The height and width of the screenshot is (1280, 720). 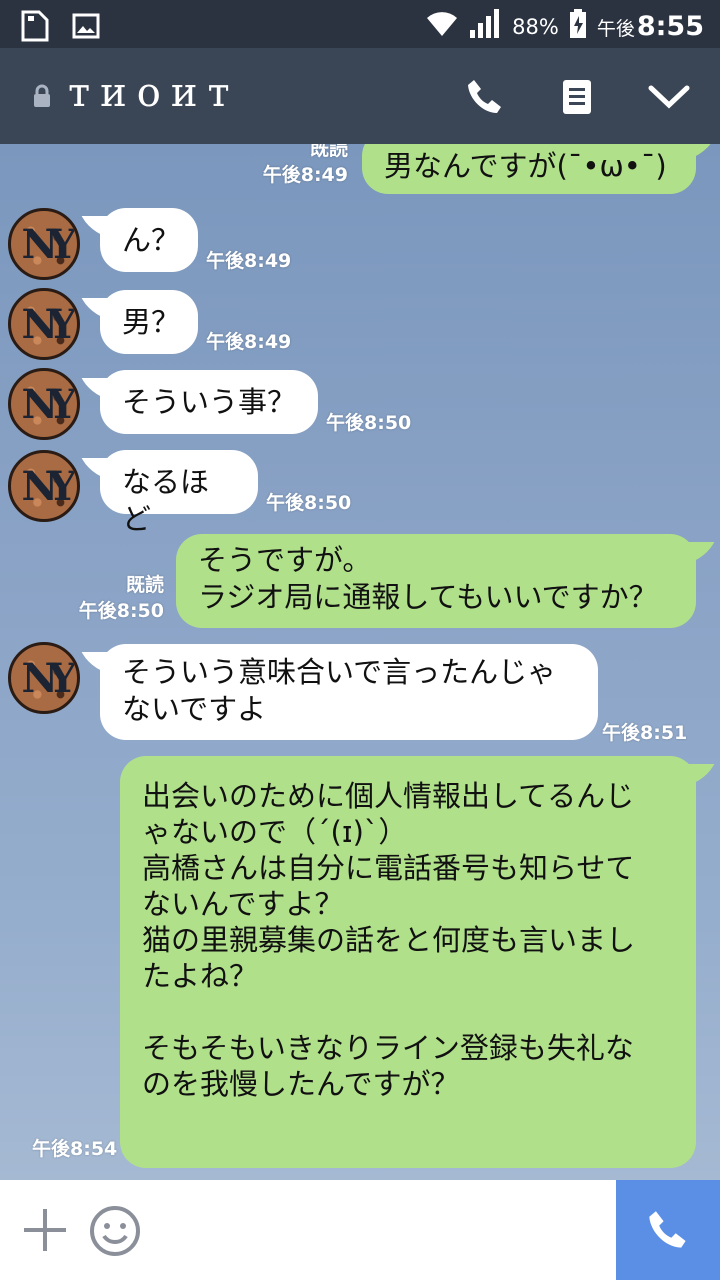 What do you see at coordinates (535, 26) in the screenshot?
I see `battery-percent: 88%` at bounding box center [535, 26].